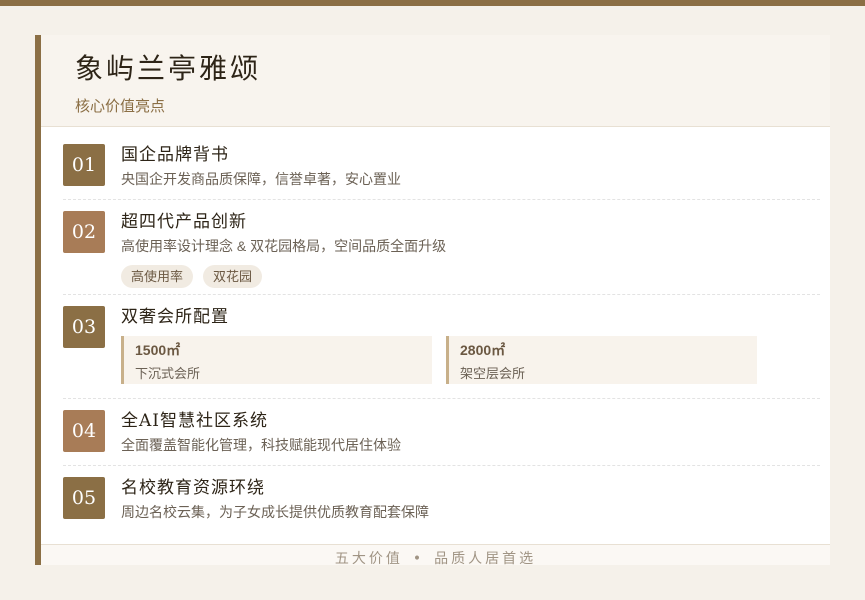  Describe the element at coordinates (175, 317) in the screenshot. I see `item-title: 双奢会所配置` at that location.